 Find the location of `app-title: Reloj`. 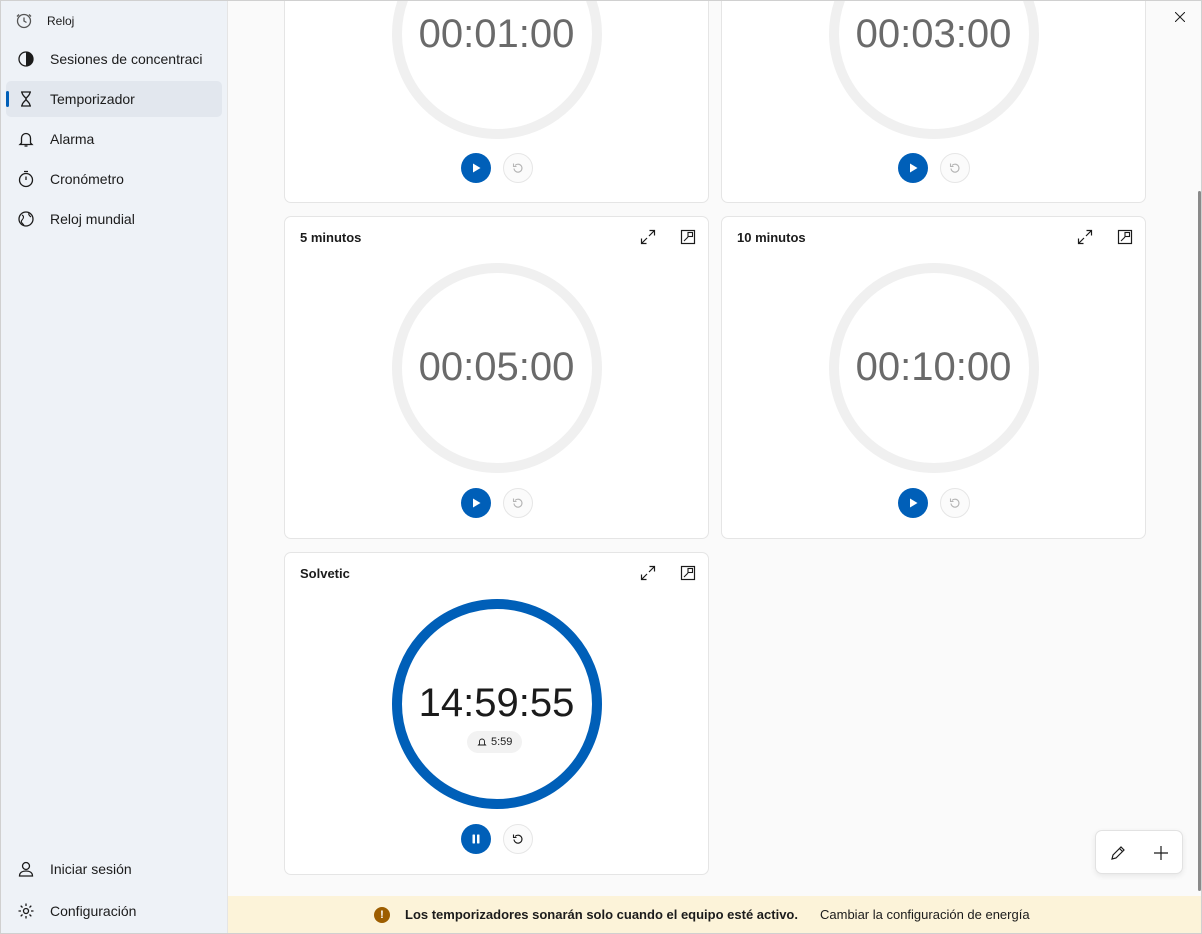

app-title: Reloj is located at coordinates (61, 21).